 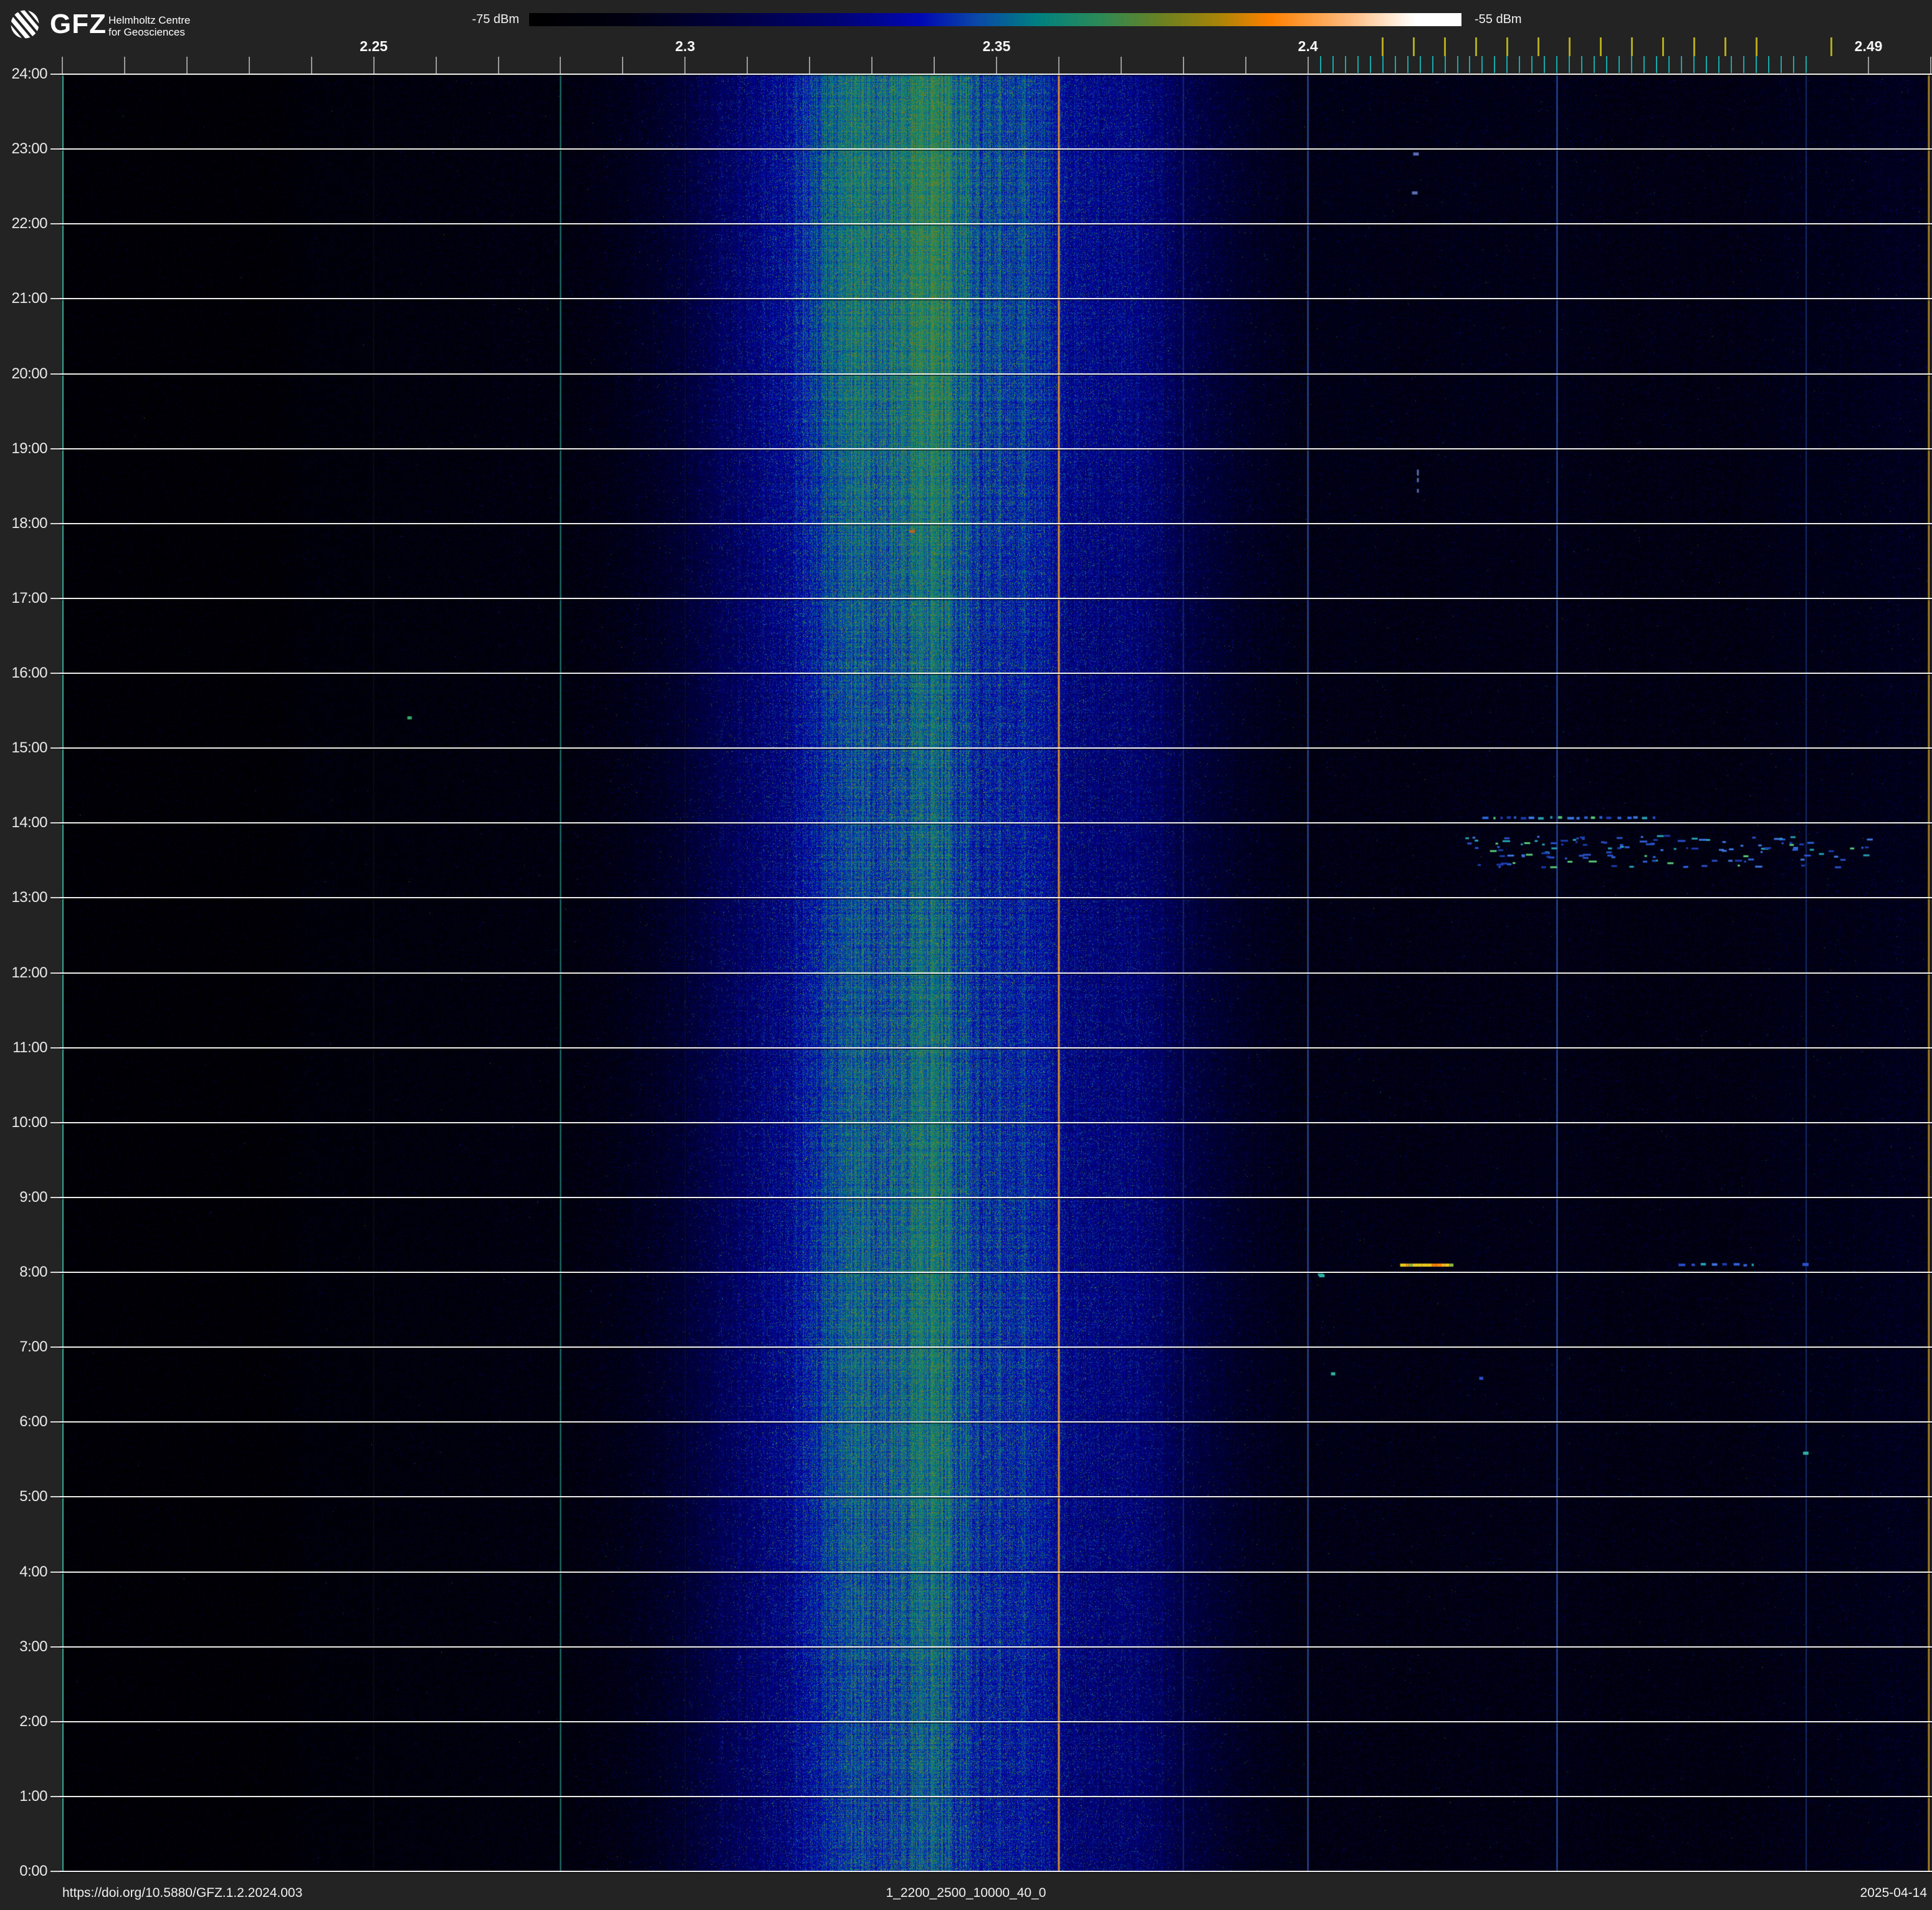 I want to click on hour-label: 19:00, so click(x=29, y=448).